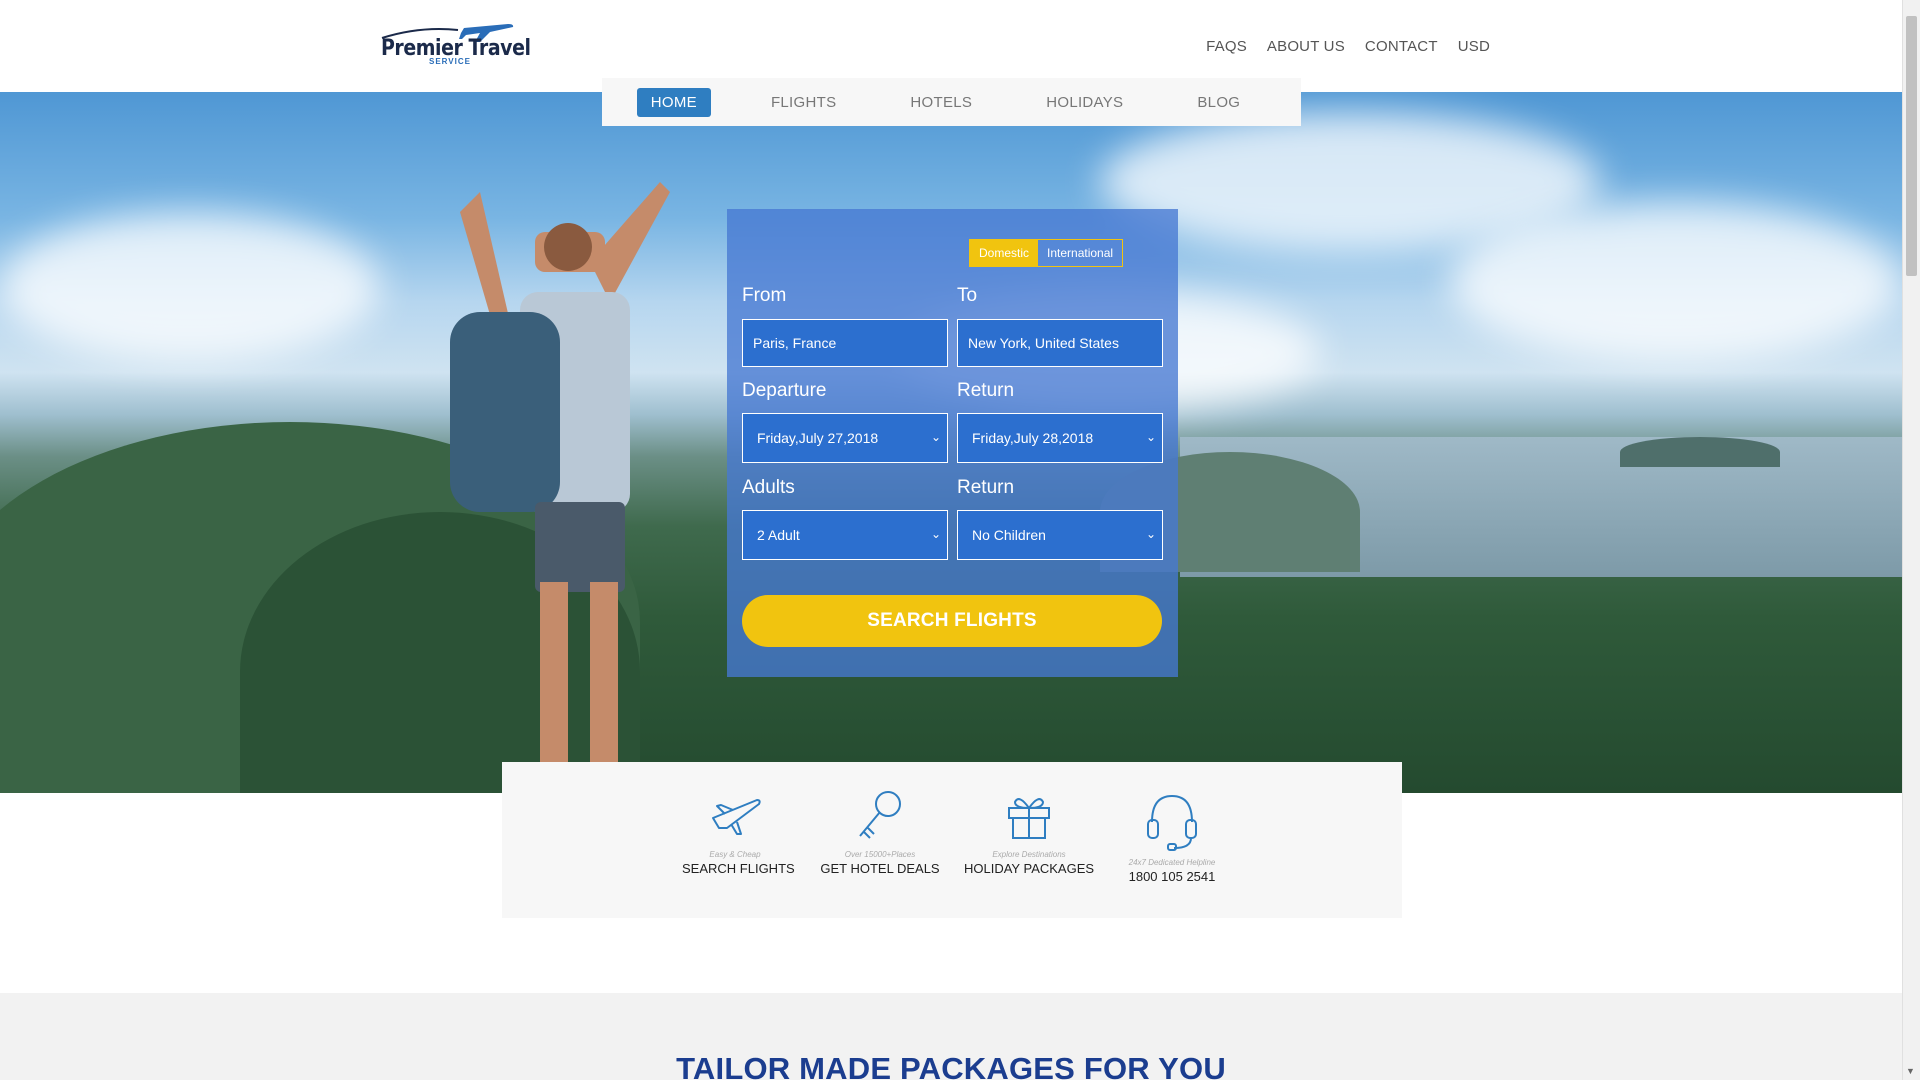 This screenshot has height=1080, width=1920. I want to click on key-icon, so click(880, 815).